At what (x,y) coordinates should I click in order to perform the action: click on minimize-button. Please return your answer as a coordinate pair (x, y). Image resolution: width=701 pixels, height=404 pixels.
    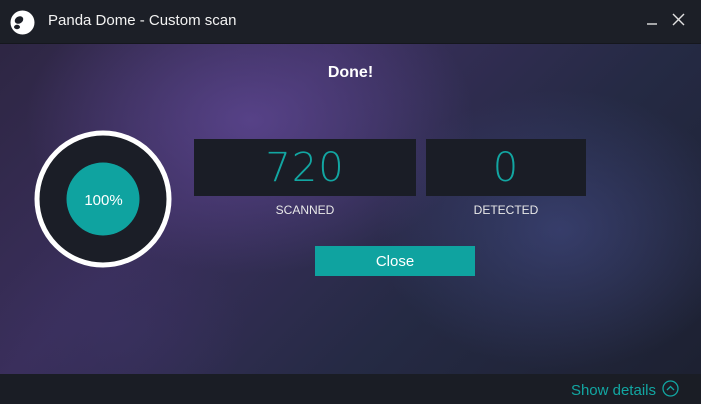
    Looking at the image, I should click on (652, 22).